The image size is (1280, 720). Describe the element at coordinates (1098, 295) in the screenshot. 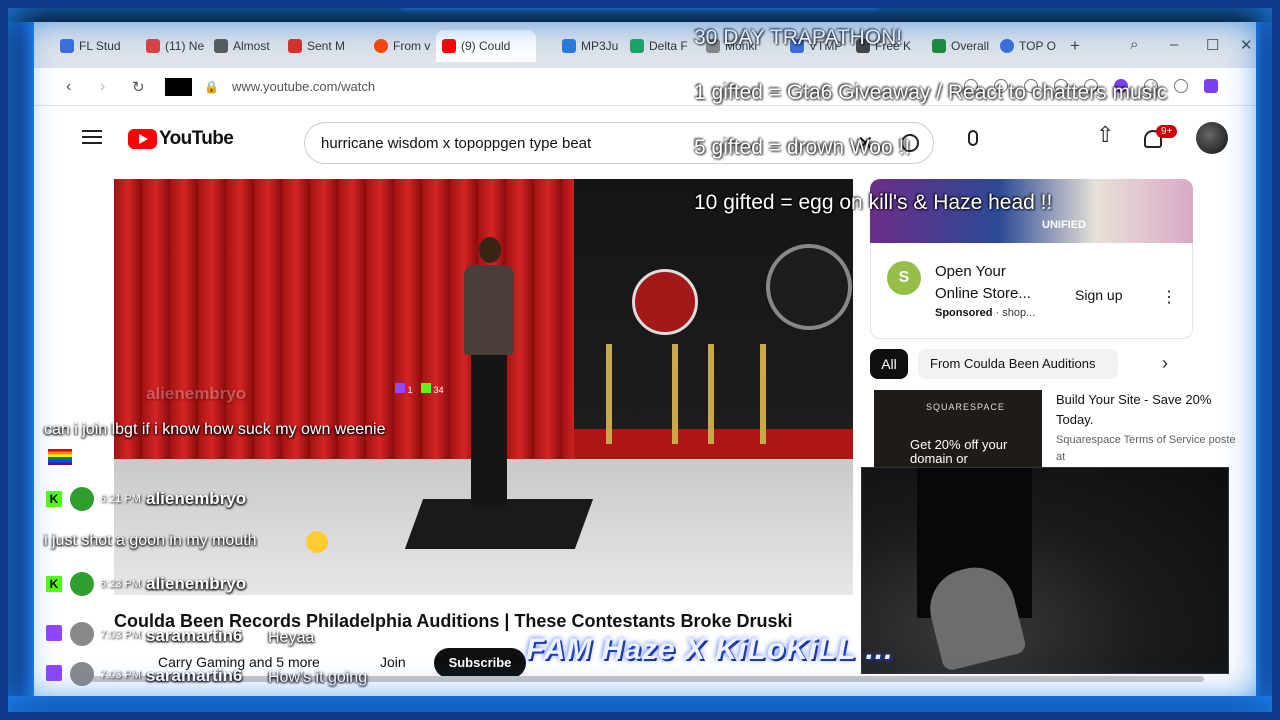

I see `sign-up-button: Sign up` at that location.